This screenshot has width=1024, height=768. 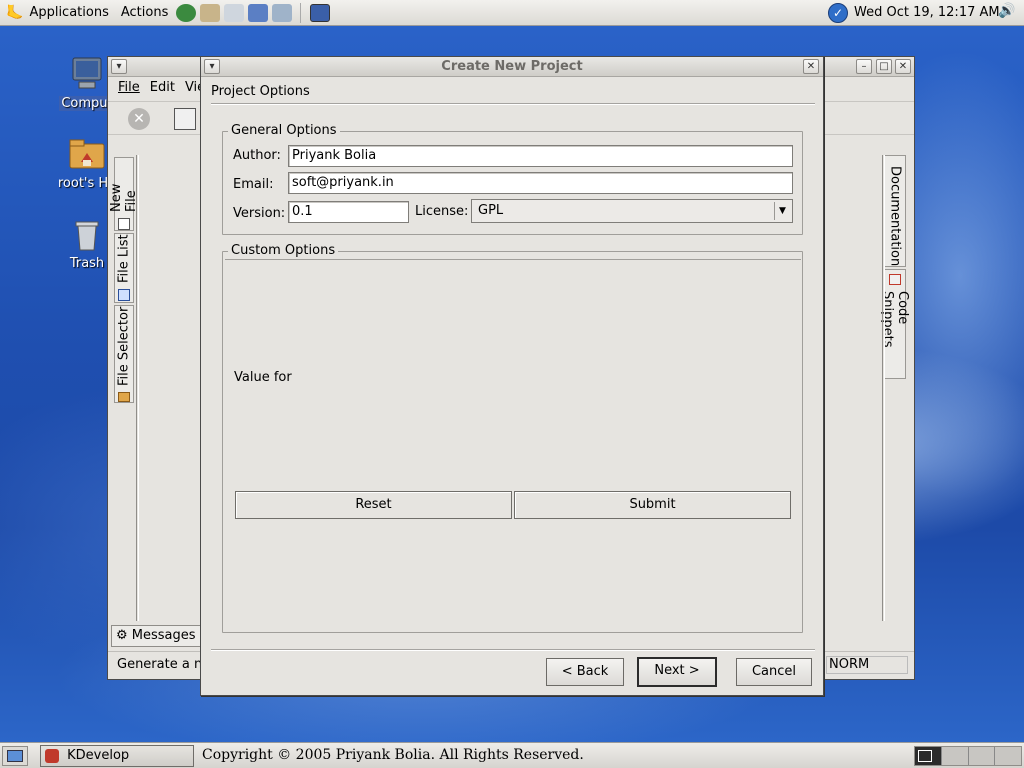 What do you see at coordinates (903, 66) in the screenshot?
I see `close-button: ✕` at bounding box center [903, 66].